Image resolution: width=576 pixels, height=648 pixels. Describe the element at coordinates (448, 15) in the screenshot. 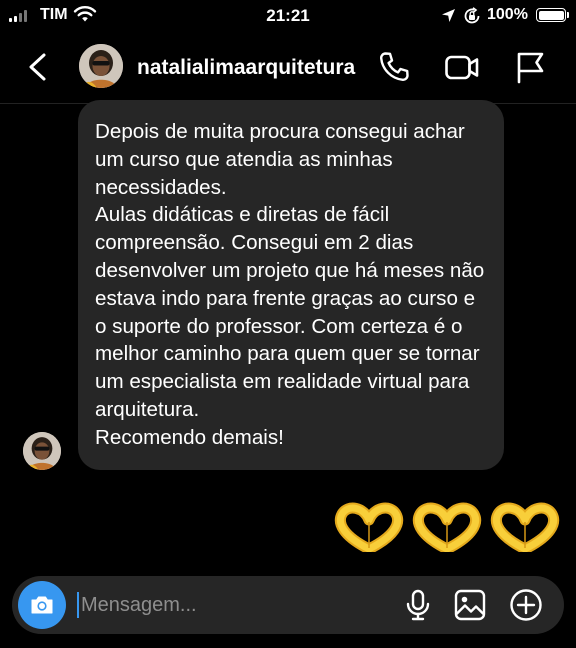

I see `location-arrow-icon` at that location.